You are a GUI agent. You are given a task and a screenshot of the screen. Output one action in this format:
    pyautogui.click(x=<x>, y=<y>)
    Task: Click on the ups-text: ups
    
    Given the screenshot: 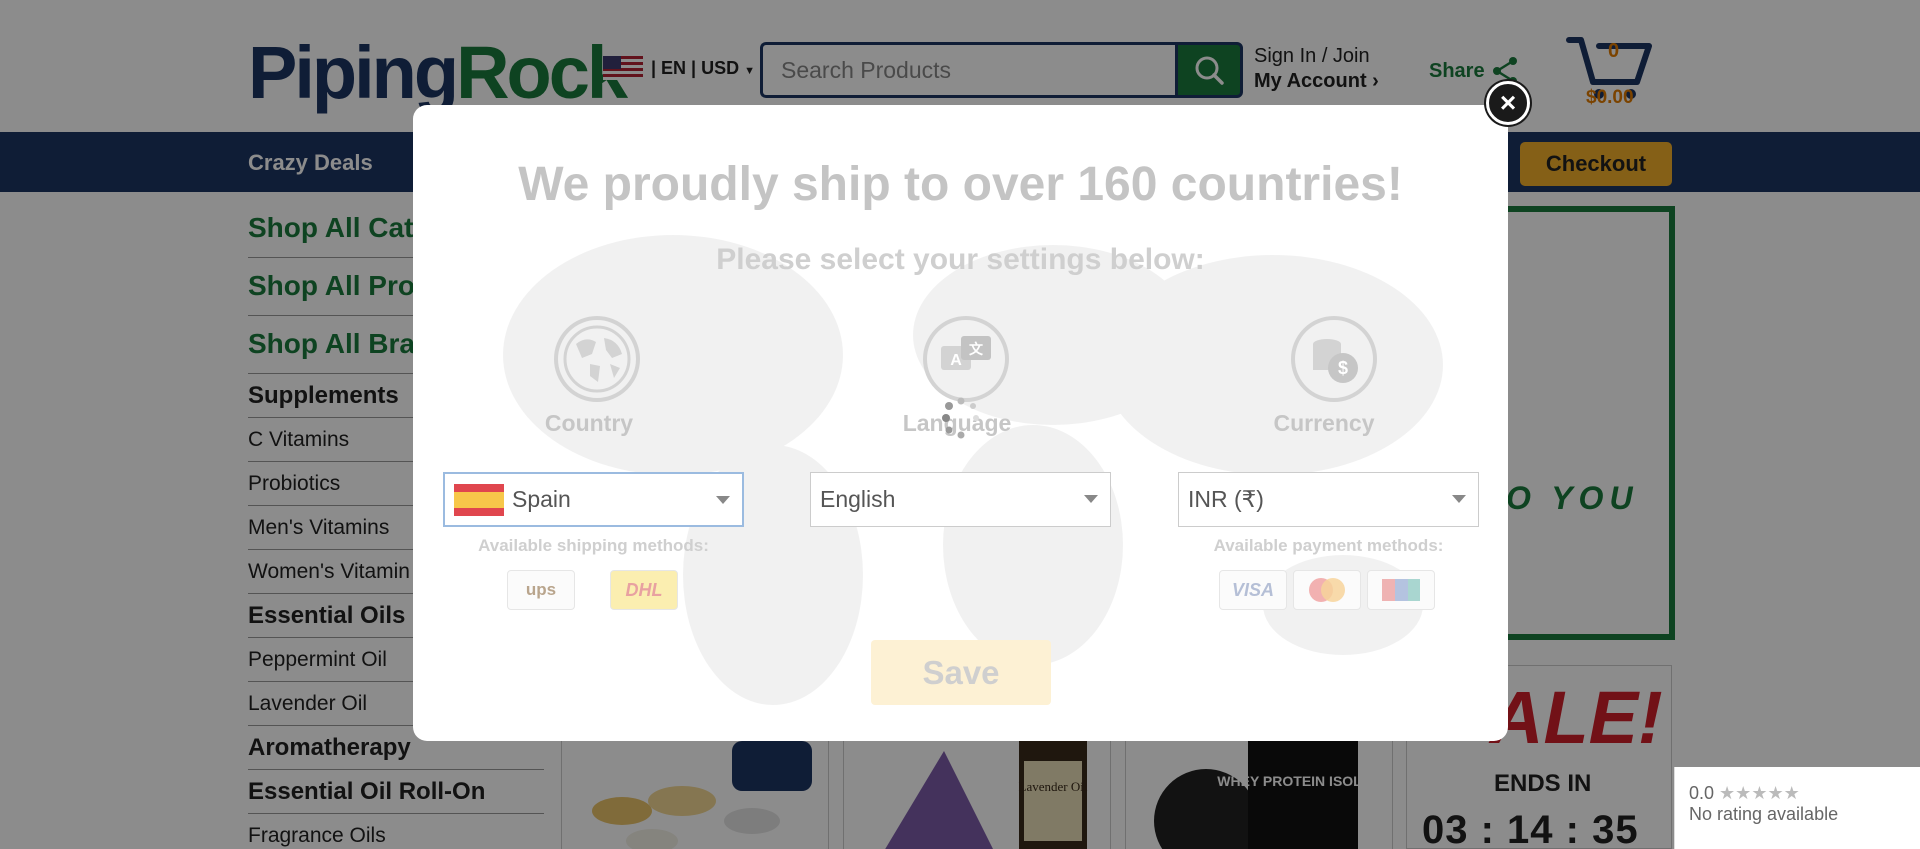 What is the action you would take?
    pyautogui.click(x=541, y=589)
    